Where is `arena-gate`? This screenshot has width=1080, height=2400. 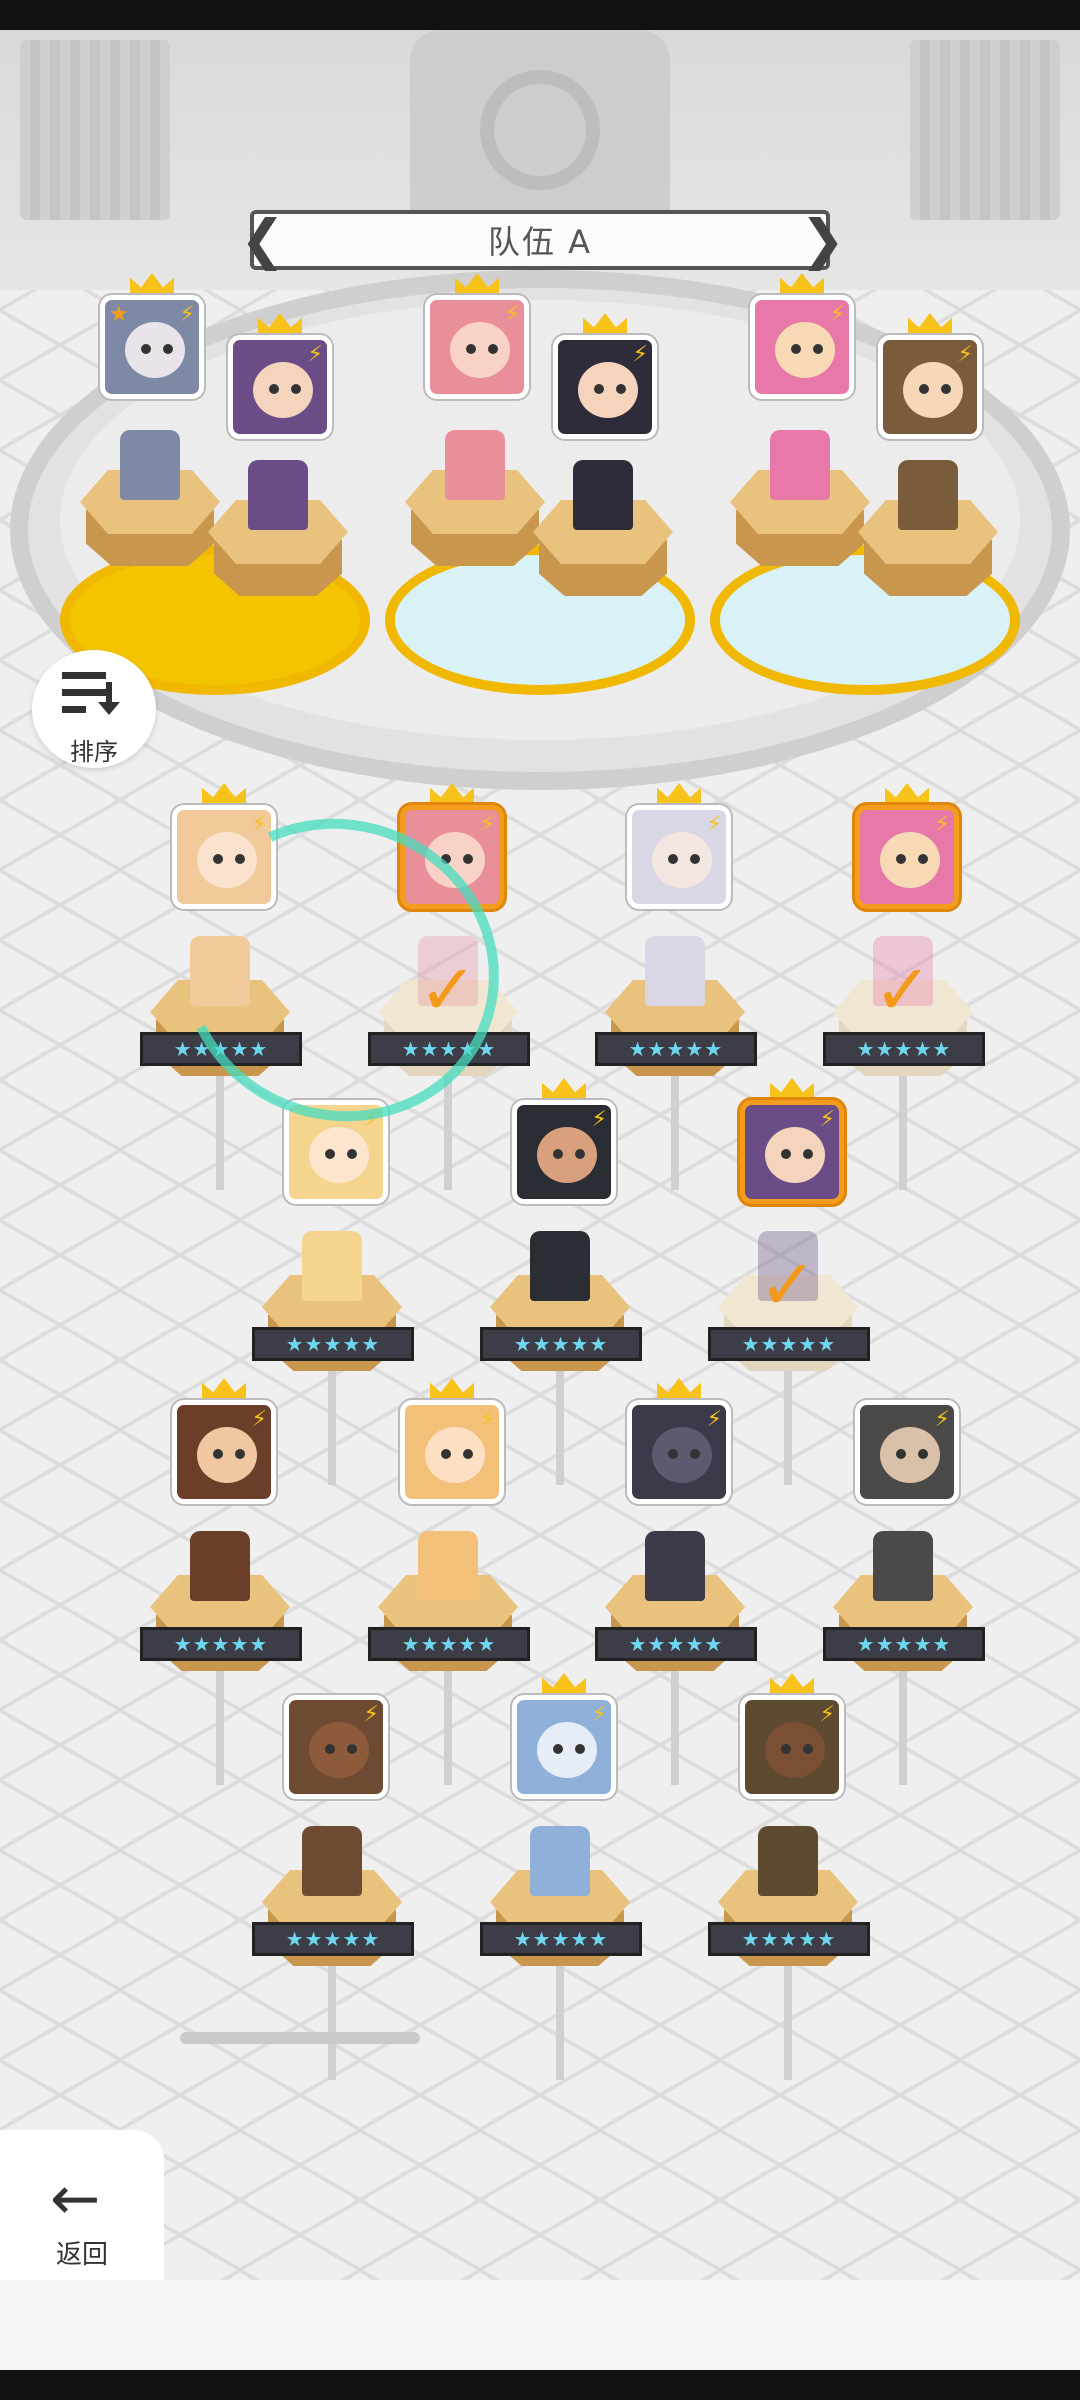 arena-gate is located at coordinates (540, 135).